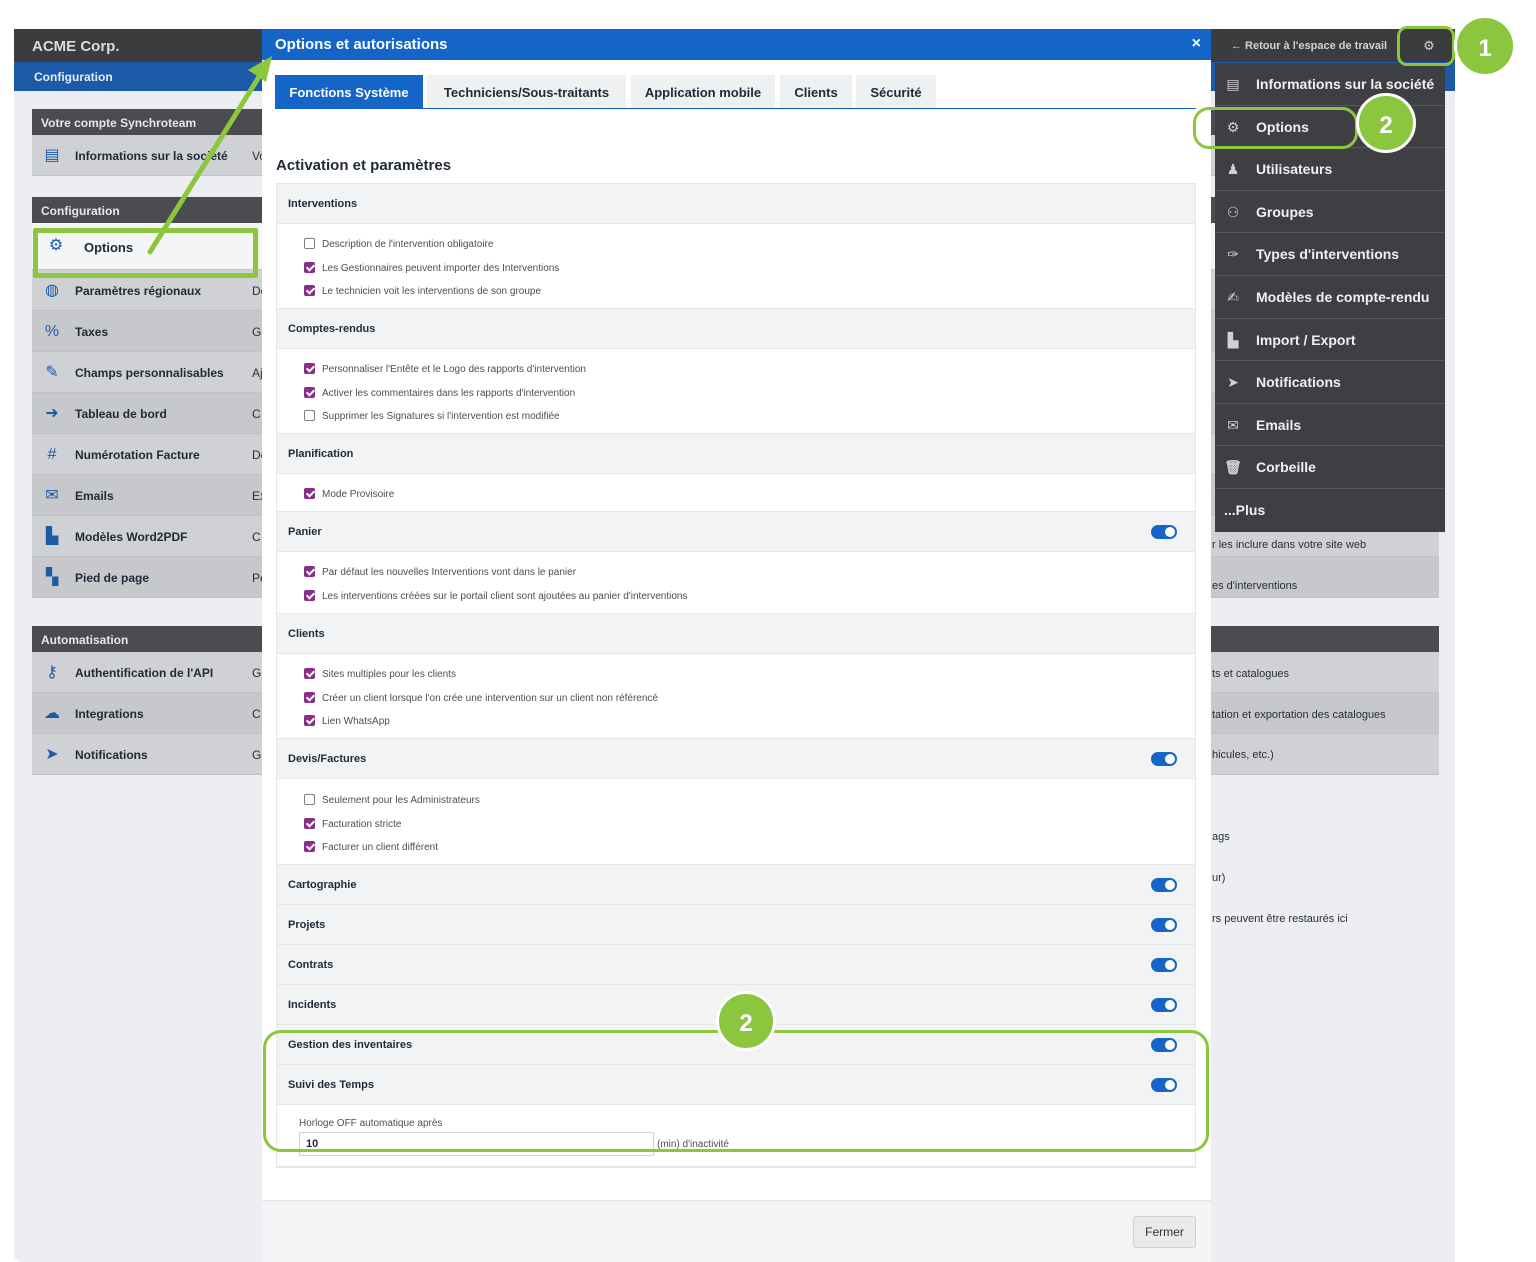 Image resolution: width=1536 pixels, height=1262 pixels. Describe the element at coordinates (1426, 46) in the screenshot. I see `gear-highlight` at that location.